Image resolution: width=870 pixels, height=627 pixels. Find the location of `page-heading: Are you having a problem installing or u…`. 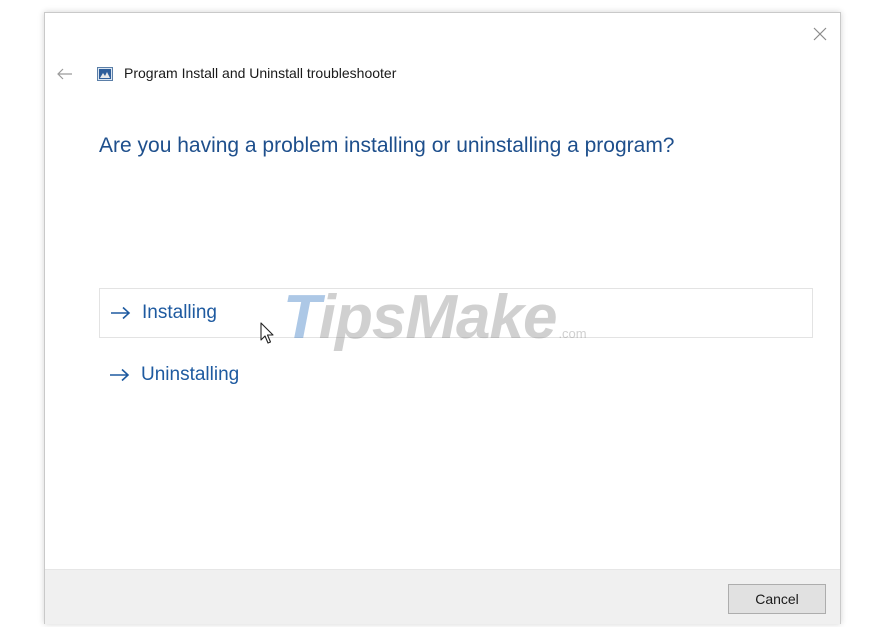

page-heading: Are you having a problem installing or u… is located at coordinates (387, 145).